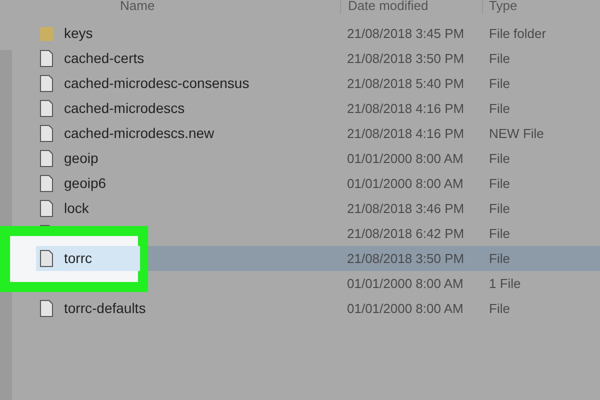 The width and height of the screenshot is (600, 400). What do you see at coordinates (46, 34) in the screenshot?
I see `folder-icon` at bounding box center [46, 34].